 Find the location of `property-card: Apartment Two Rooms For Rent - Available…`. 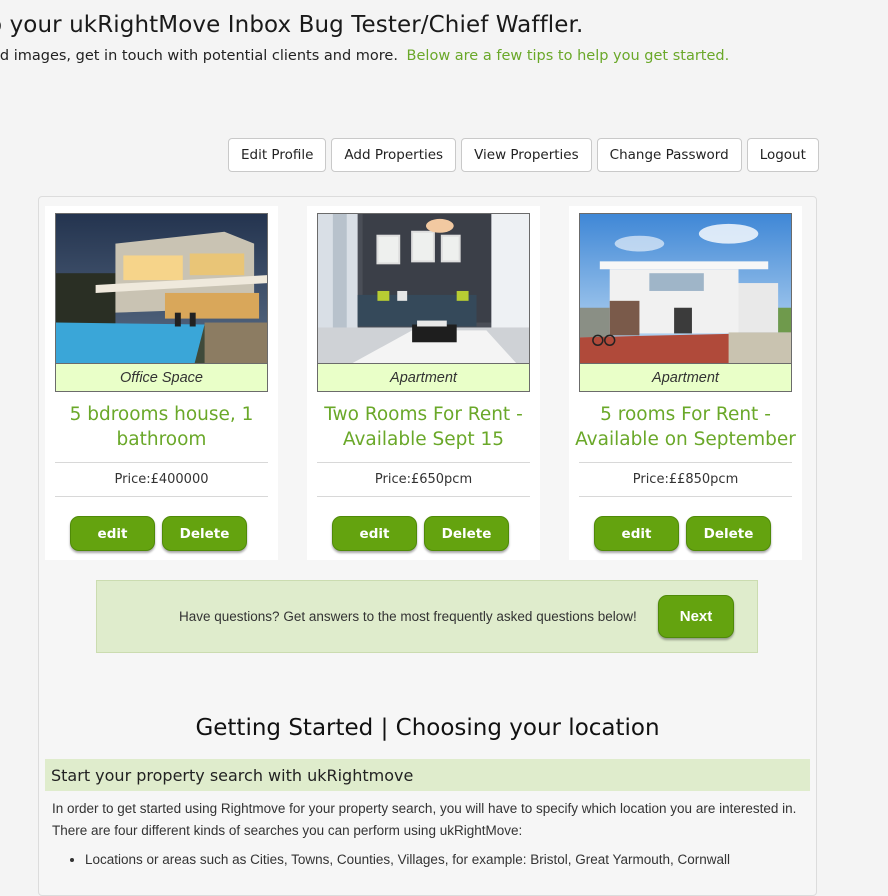

property-card: Apartment Two Rooms For Rent - Available… is located at coordinates (423, 383).